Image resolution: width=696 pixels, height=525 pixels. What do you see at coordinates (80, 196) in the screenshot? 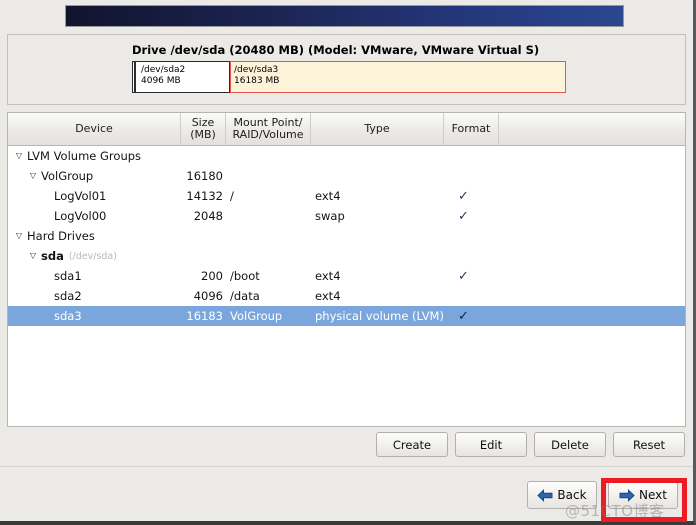
I see `device-name: LogVol01` at bounding box center [80, 196].